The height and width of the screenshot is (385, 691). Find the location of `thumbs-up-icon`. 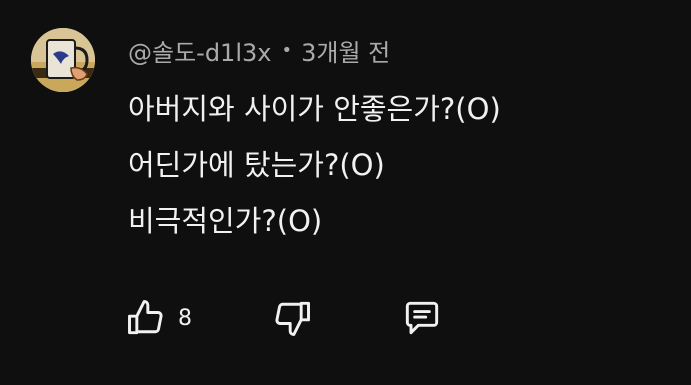

thumbs-up-icon is located at coordinates (145, 317).